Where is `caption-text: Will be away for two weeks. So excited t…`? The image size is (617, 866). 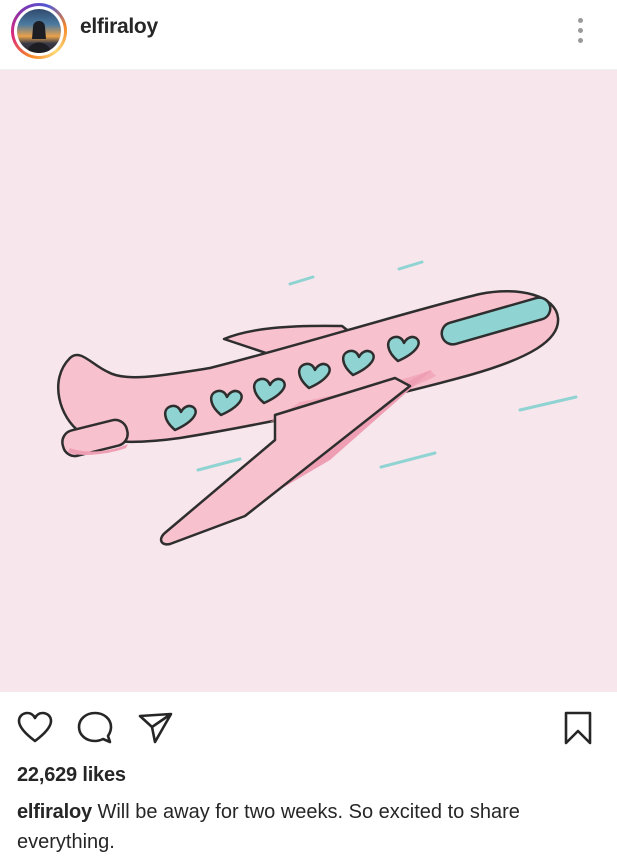
caption-text: Will be away for two weeks. So excited t… is located at coordinates (268, 827).